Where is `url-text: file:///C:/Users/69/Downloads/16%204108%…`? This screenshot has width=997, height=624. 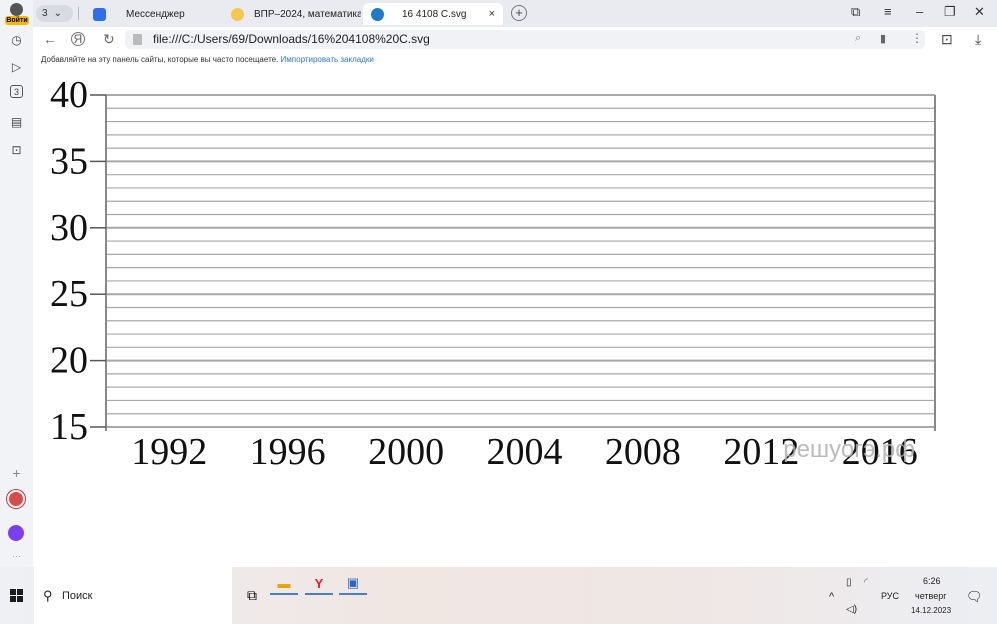 url-text: file:///C:/Users/69/Downloads/16%204108%… is located at coordinates (291, 39).